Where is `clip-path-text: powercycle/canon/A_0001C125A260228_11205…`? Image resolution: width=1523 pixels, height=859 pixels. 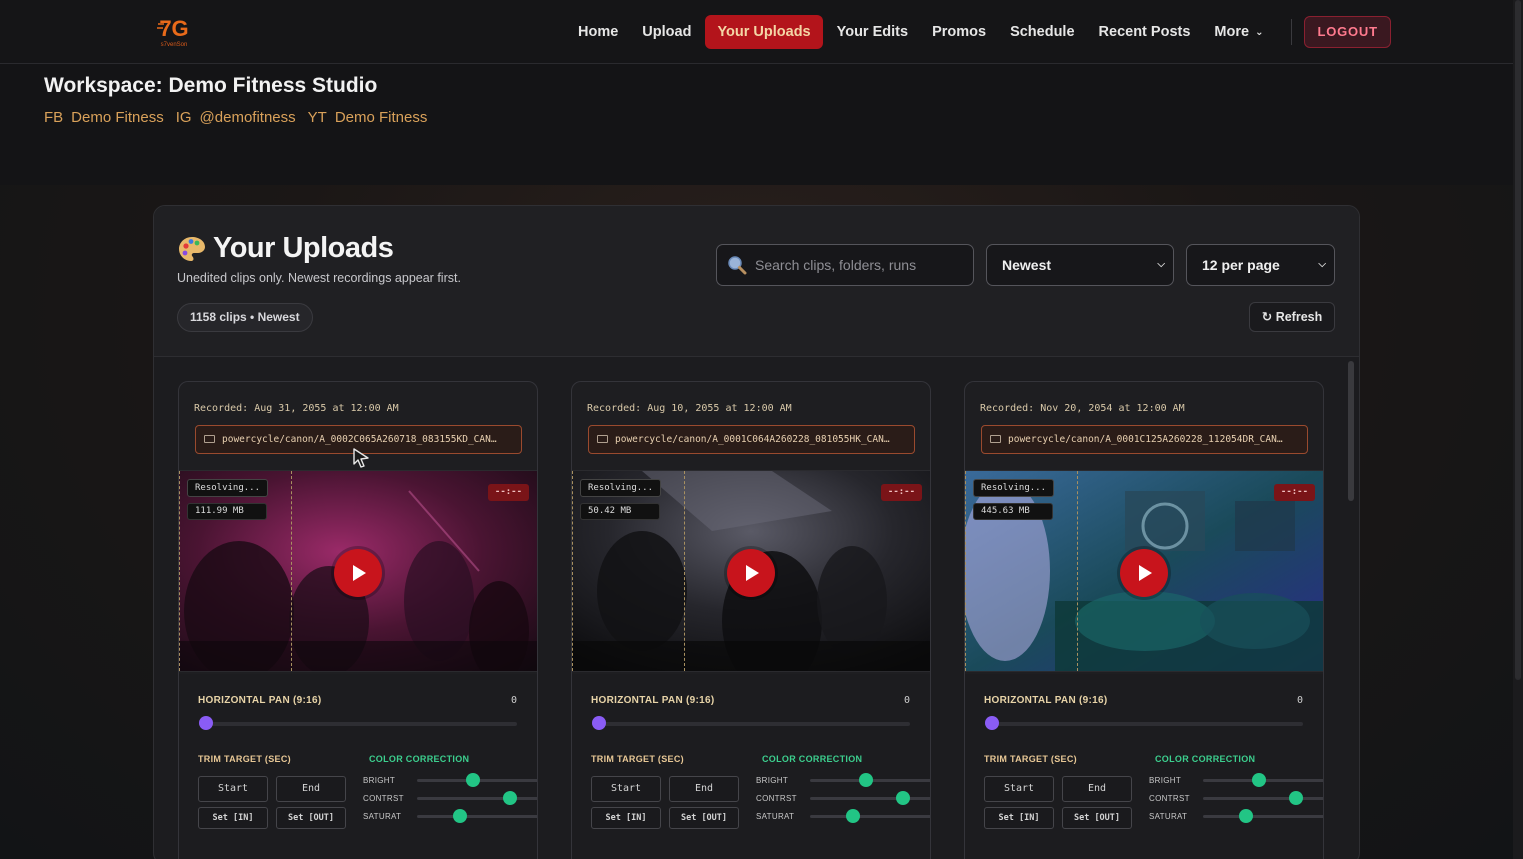 clip-path-text: powercycle/canon/A_0001C125A260228_11205… is located at coordinates (1145, 439).